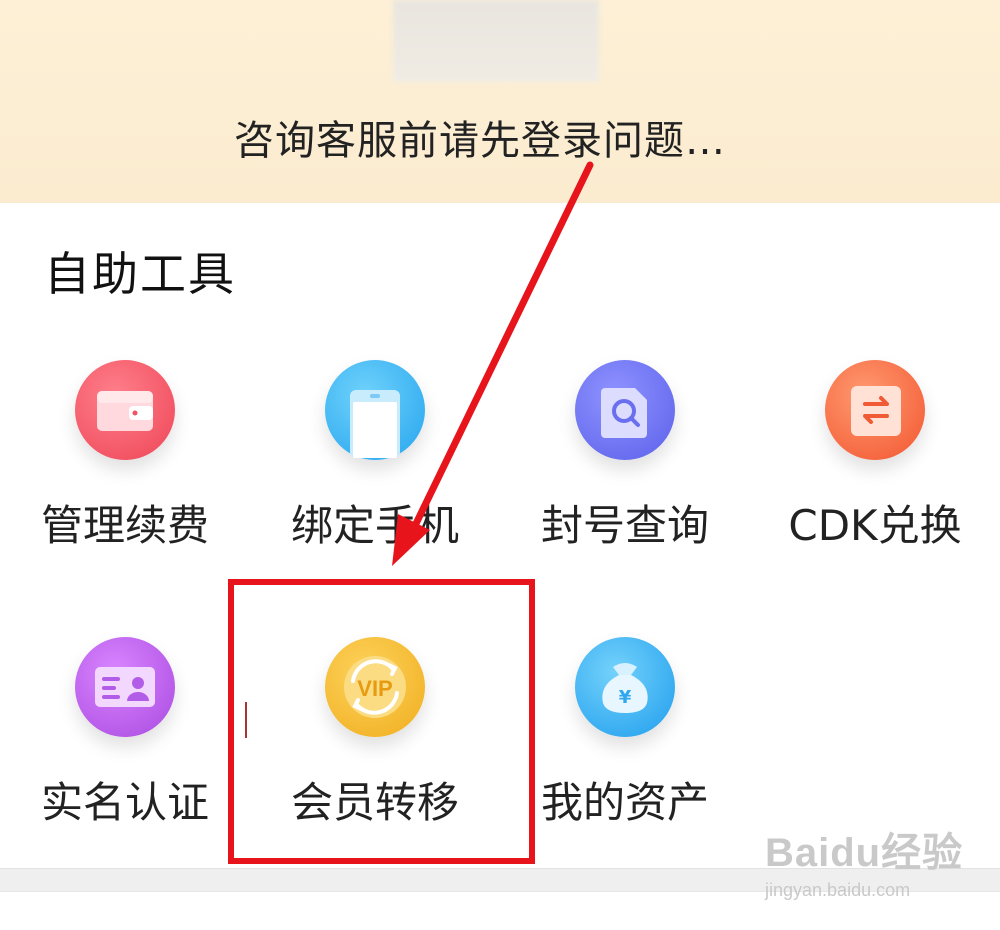  I want to click on watermark-url: jingyan.baidu.com, so click(838, 890).